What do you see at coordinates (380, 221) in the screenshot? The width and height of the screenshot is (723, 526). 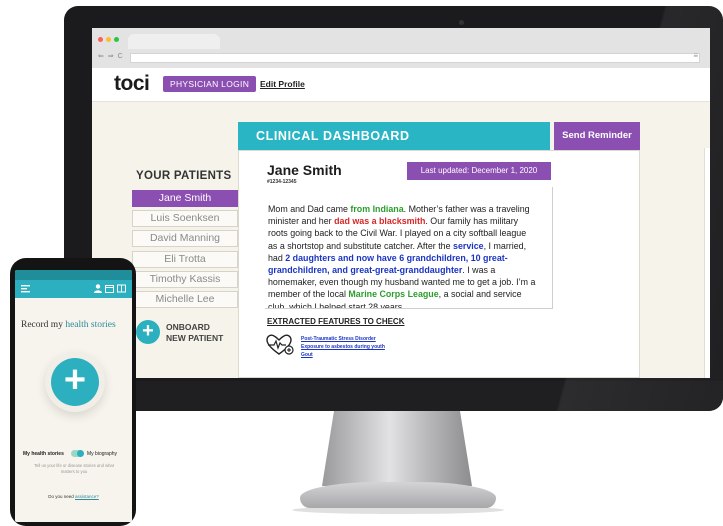 I see `story-highlight: dad was a blacksmith` at bounding box center [380, 221].